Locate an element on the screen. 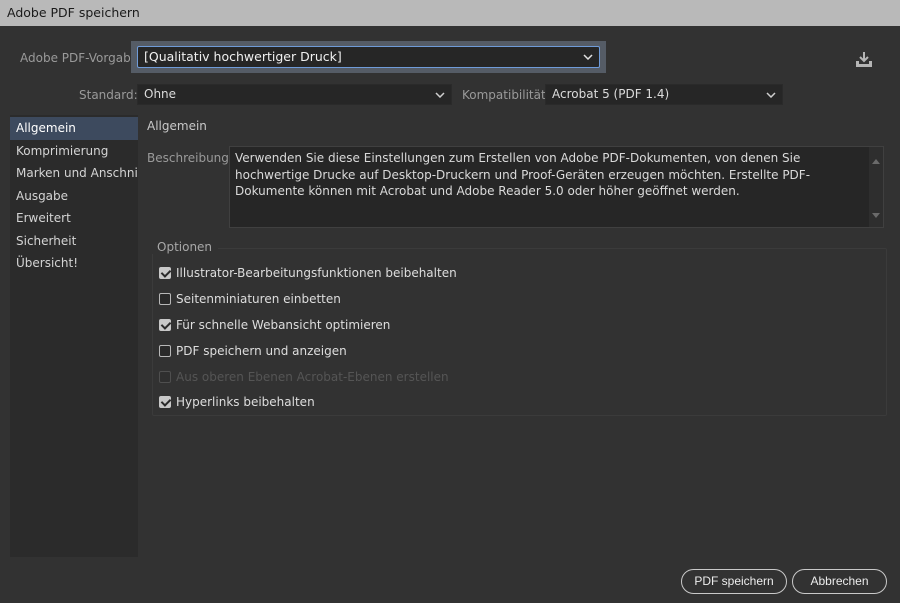 This screenshot has height=603, width=900. section-title: Allgemein is located at coordinates (177, 126).